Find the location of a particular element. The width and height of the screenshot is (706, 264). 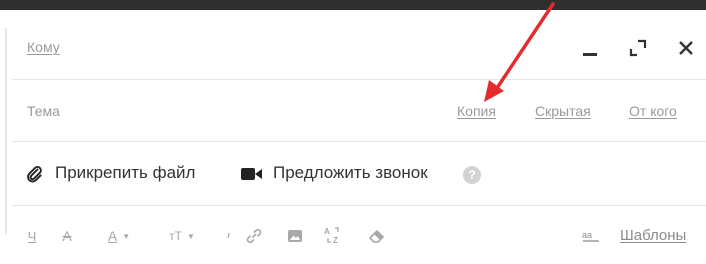

arrow-shaft is located at coordinates (525, 46).